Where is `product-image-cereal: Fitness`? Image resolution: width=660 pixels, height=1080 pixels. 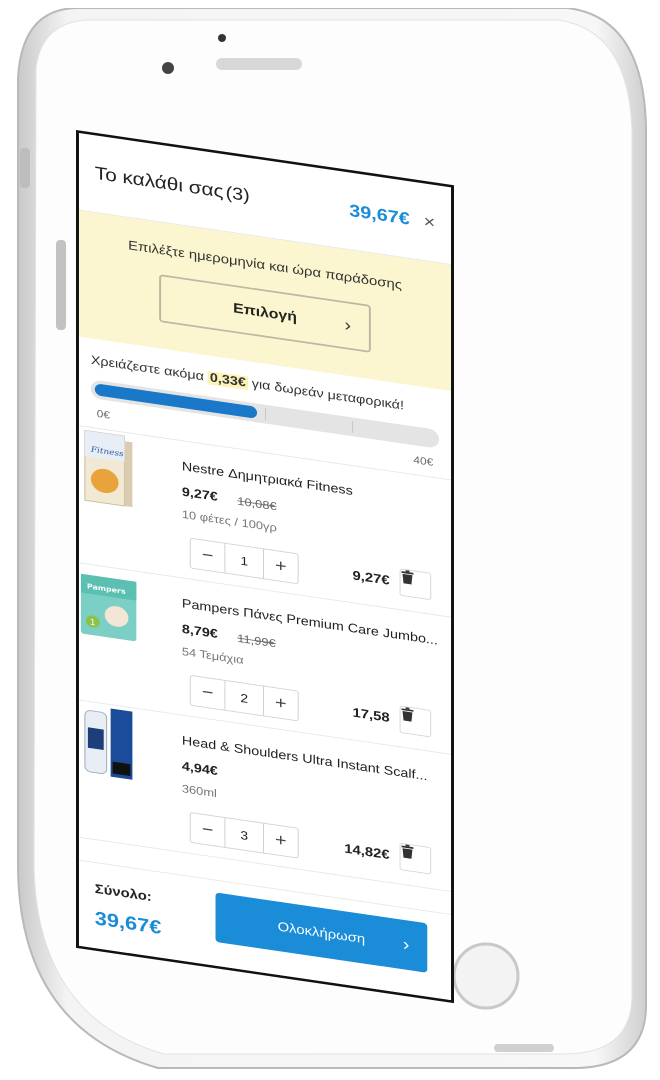 product-image-cereal: Fitness is located at coordinates (108, 468).